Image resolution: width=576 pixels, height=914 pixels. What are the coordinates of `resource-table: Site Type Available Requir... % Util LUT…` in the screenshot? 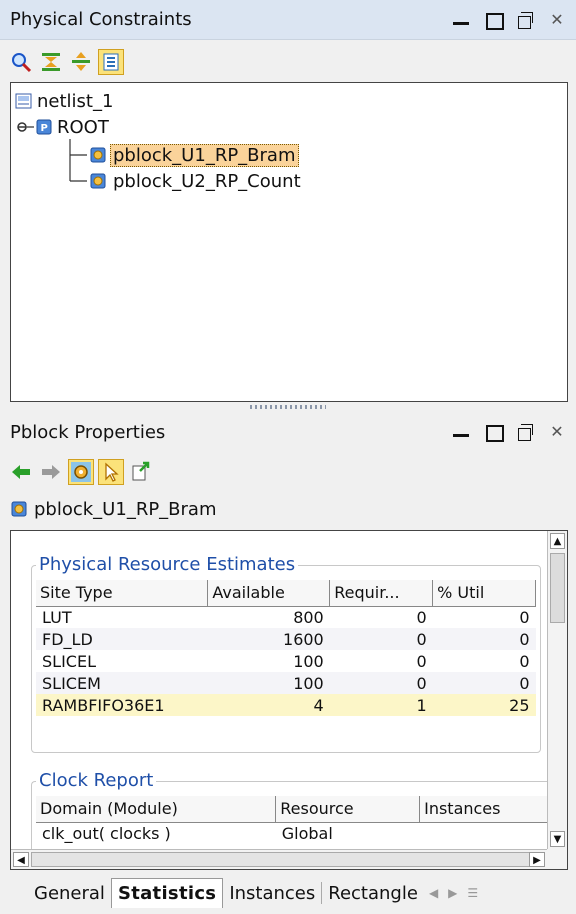 It's located at (286, 648).